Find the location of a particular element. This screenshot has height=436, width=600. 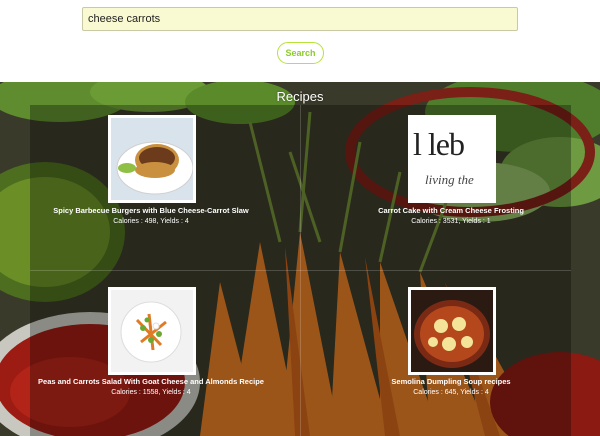

recipe-meta: Calories : 645, Yields : 4 is located at coordinates (451, 392).